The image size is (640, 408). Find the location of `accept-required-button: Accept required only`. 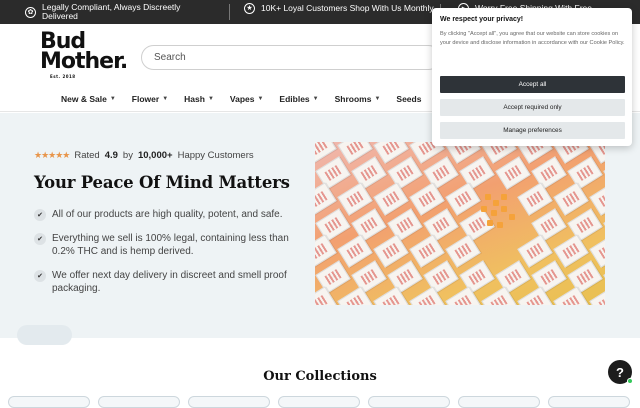

accept-required-button: Accept required only is located at coordinates (532, 107).